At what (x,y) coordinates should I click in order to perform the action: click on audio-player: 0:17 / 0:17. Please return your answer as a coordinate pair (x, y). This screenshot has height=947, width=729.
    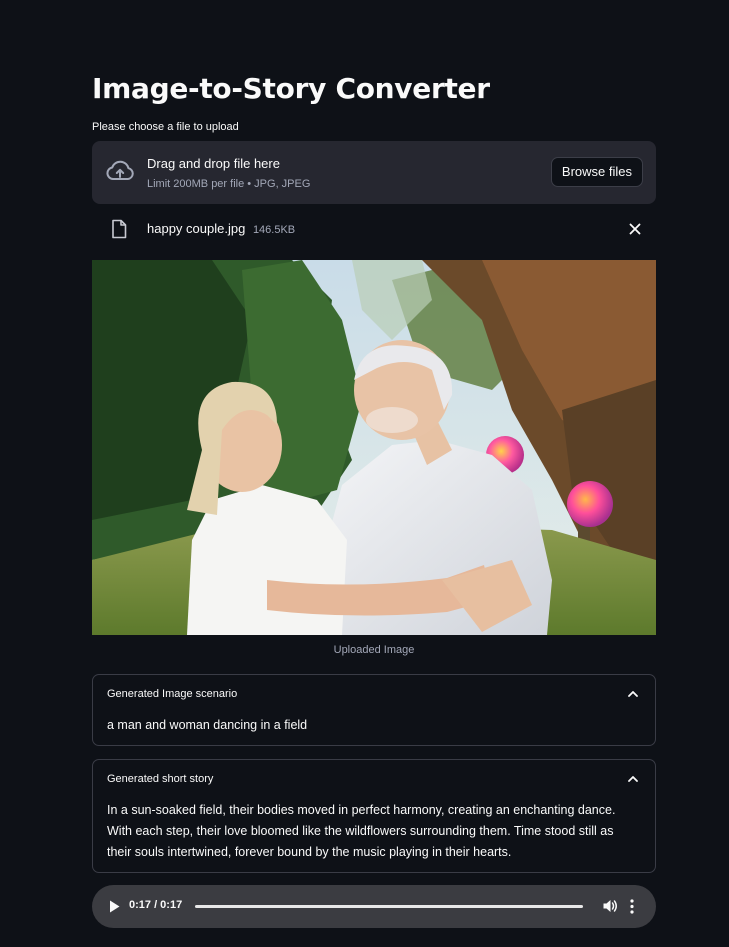
    Looking at the image, I should click on (374, 906).